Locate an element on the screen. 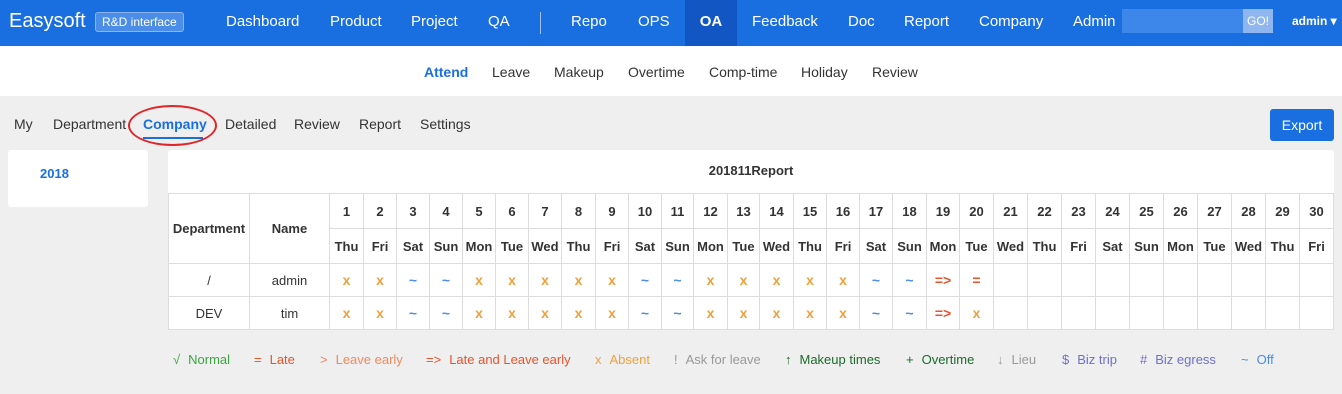 The width and height of the screenshot is (1342, 394). department-cell: / is located at coordinates (209, 280).